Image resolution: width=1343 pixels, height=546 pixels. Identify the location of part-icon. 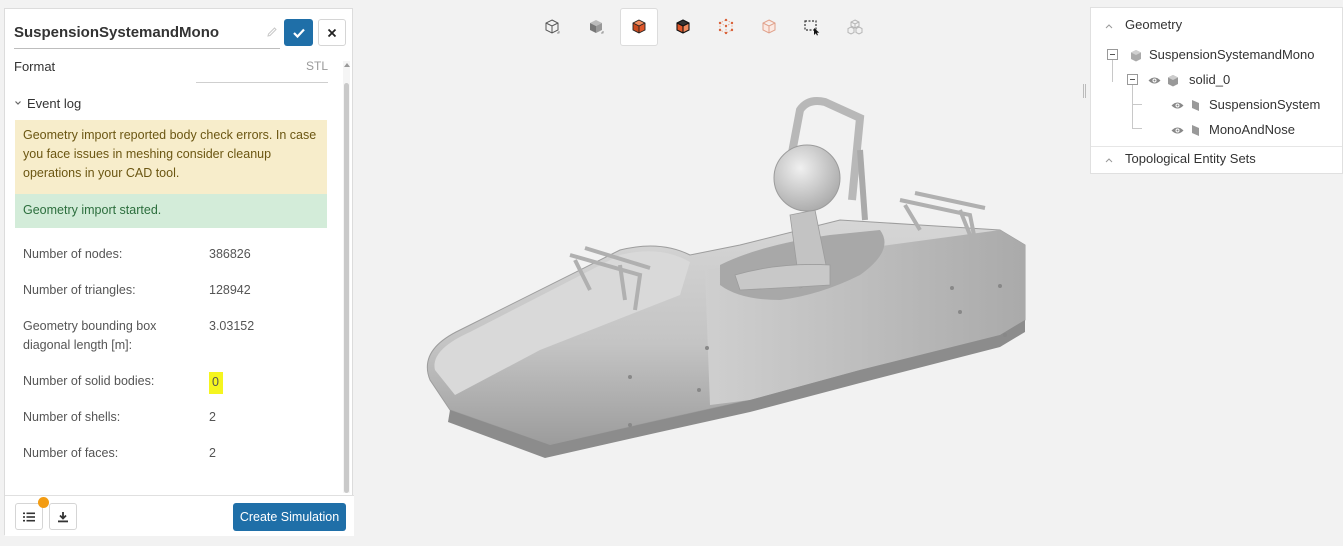
(1136, 56).